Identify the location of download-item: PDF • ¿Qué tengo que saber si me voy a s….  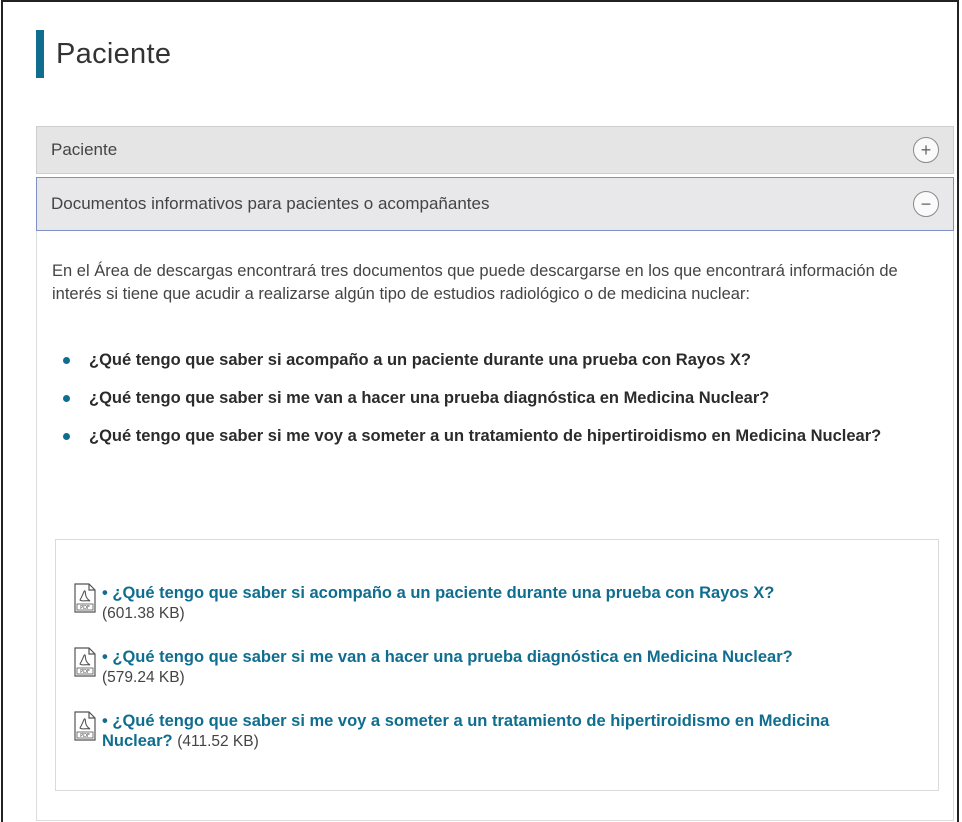
(473, 731).